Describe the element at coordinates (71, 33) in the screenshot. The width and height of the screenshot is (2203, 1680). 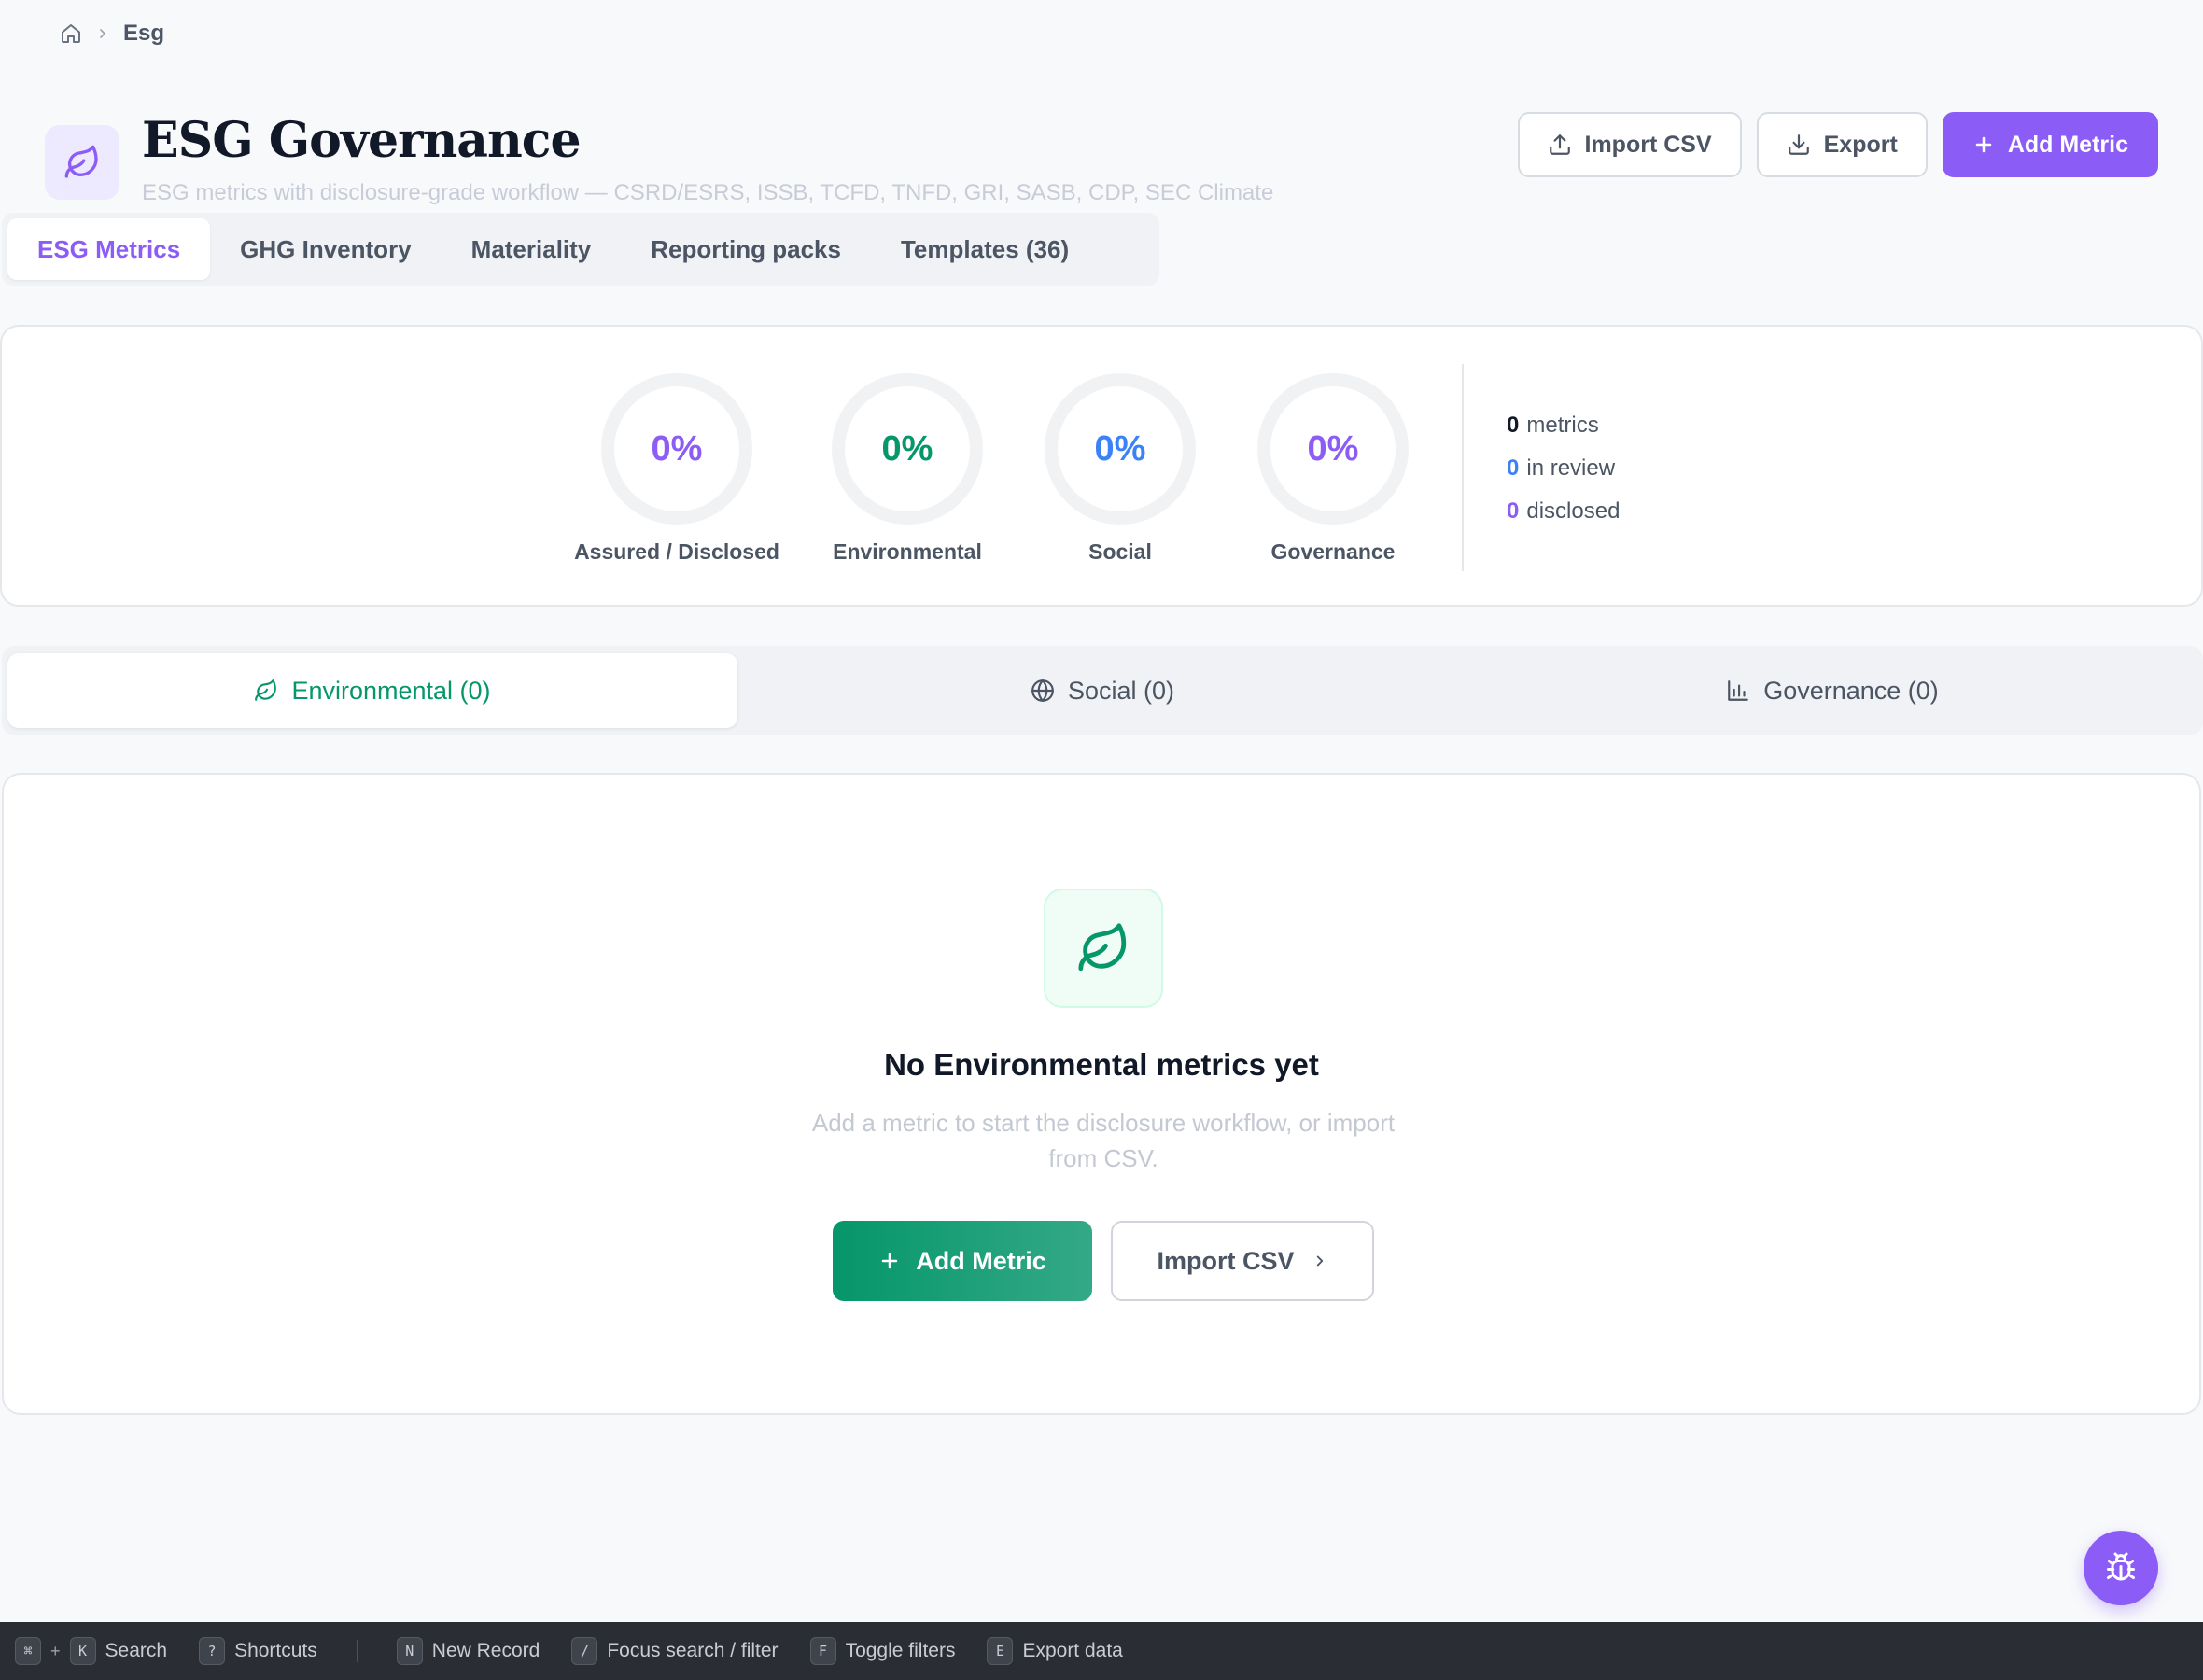
I see `home-icon` at that location.